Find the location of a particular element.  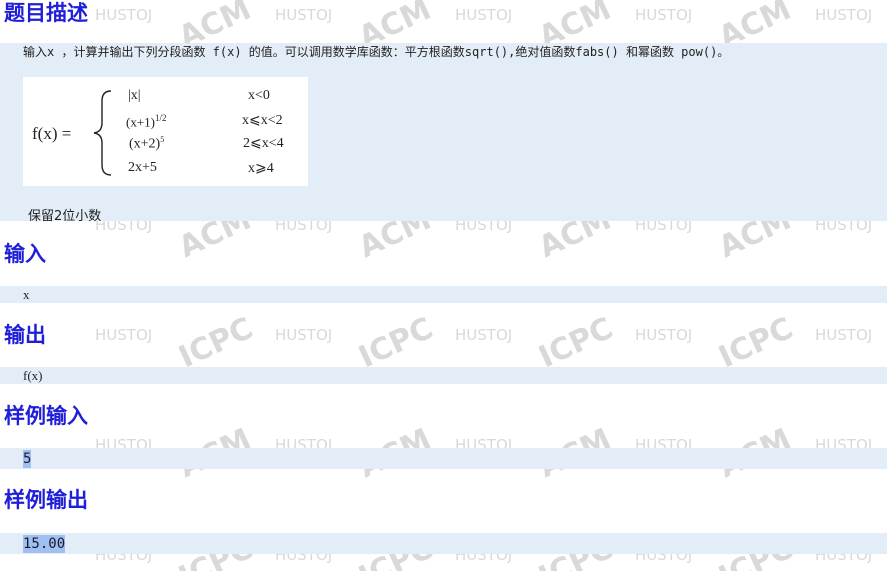

input-panel is located at coordinates (443, 294).